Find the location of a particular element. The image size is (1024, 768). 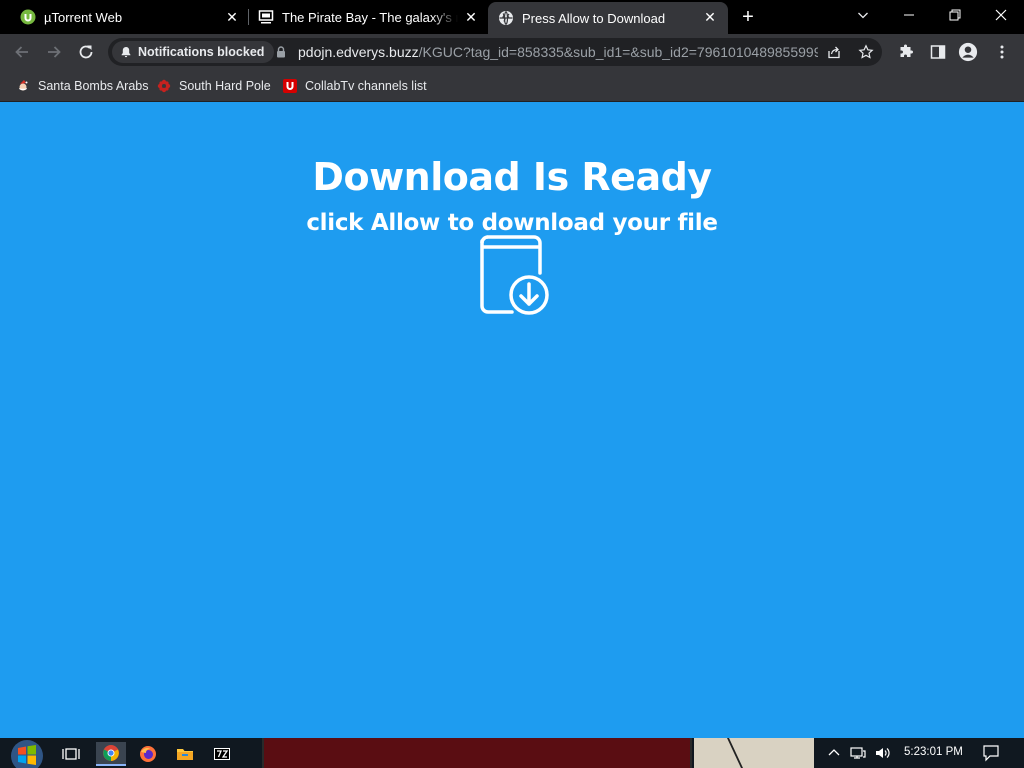

bookmark-south-hard-pole: South Hard Pole is located at coordinates (214, 86).